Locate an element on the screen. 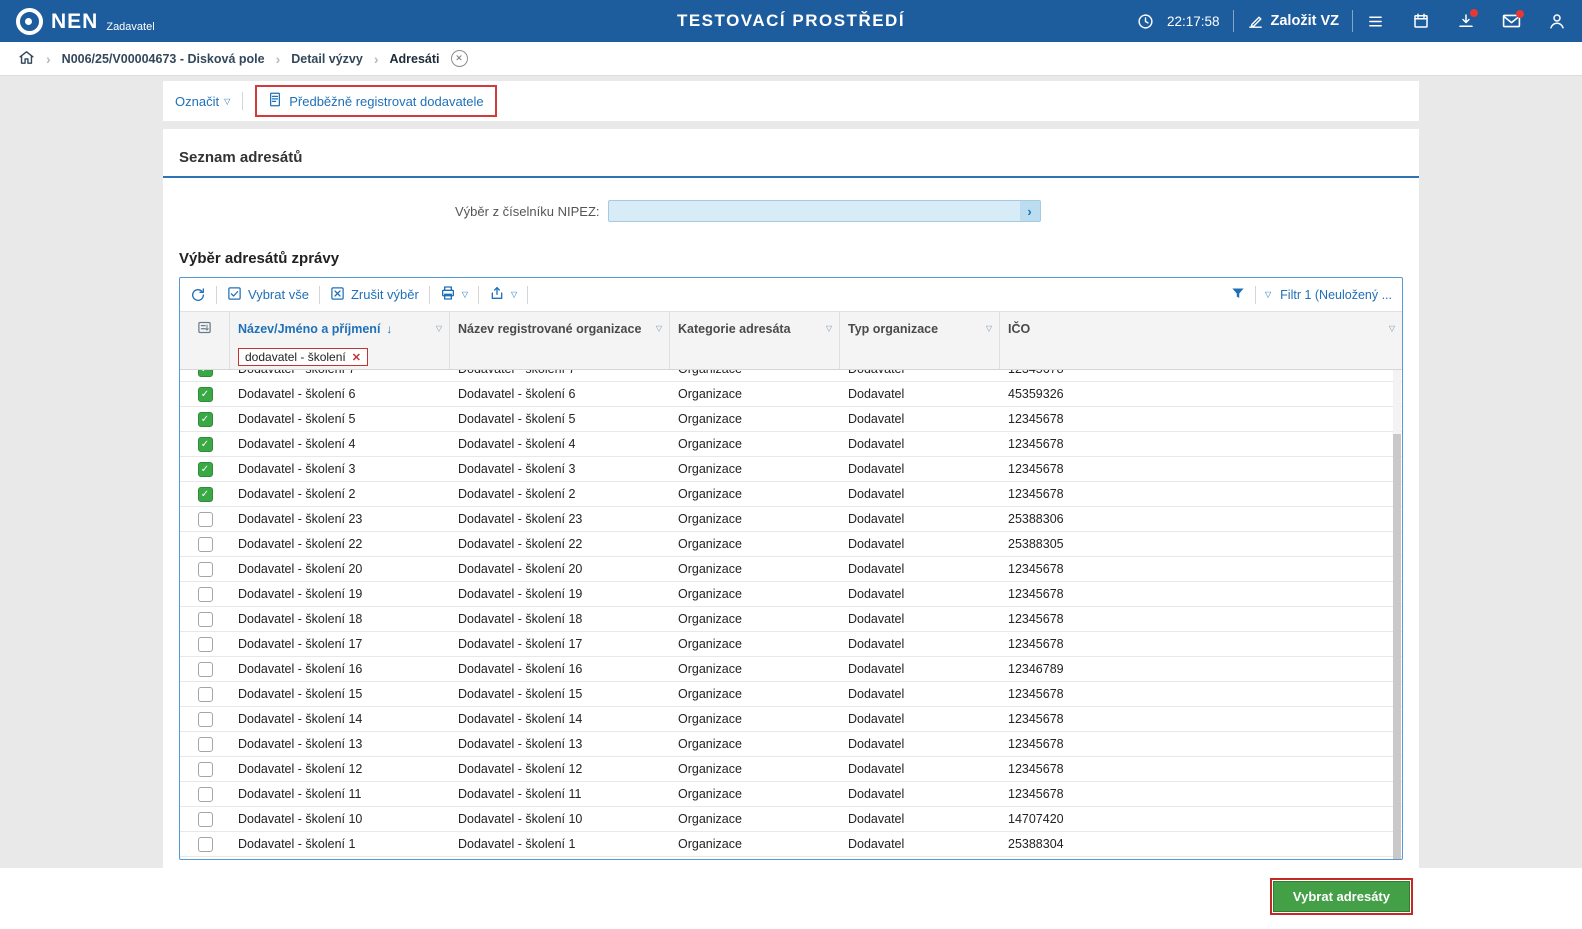 The width and height of the screenshot is (1582, 929). column-org: Název registrované organizace ▽ is located at coordinates (560, 340).